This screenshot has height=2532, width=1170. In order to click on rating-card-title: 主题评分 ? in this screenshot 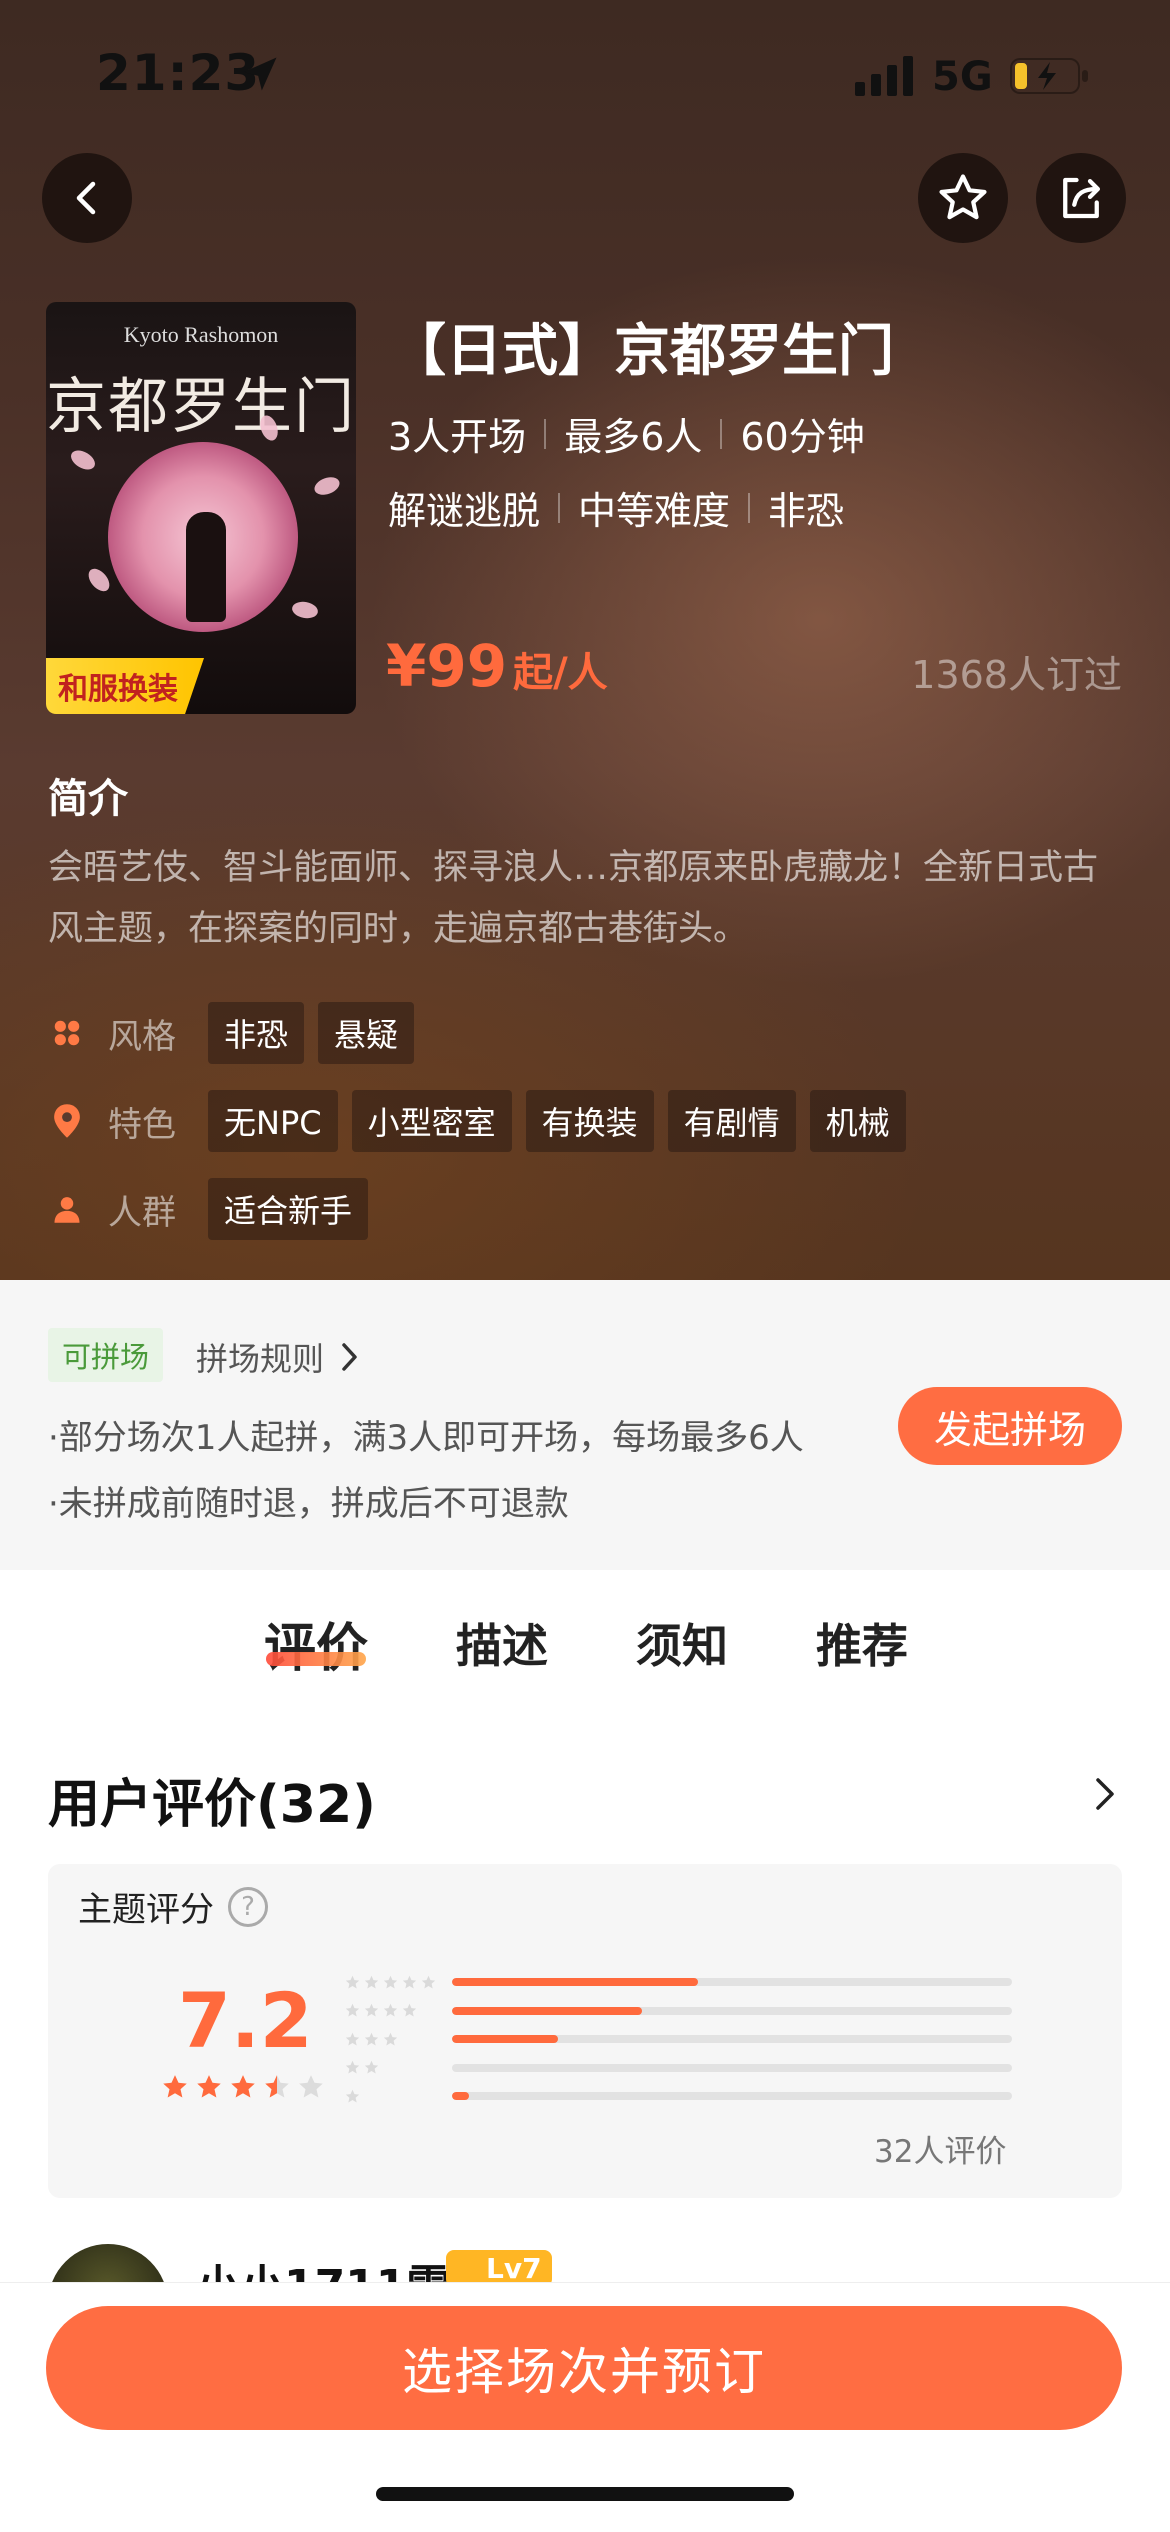, I will do `click(173, 1906)`.